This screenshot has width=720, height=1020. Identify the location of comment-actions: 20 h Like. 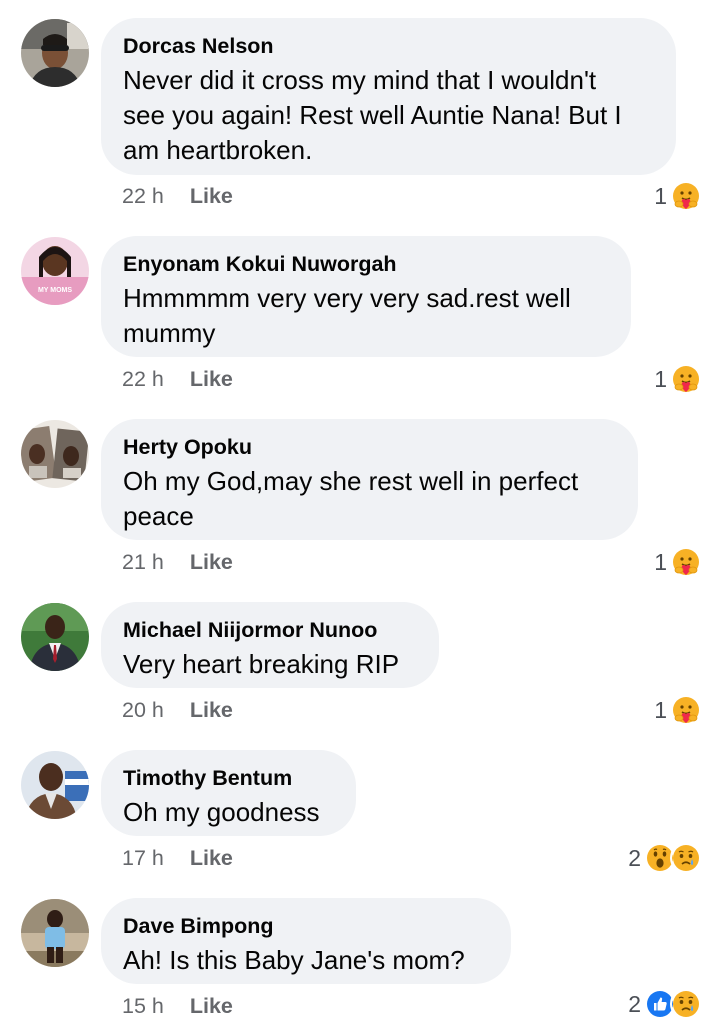
(177, 710).